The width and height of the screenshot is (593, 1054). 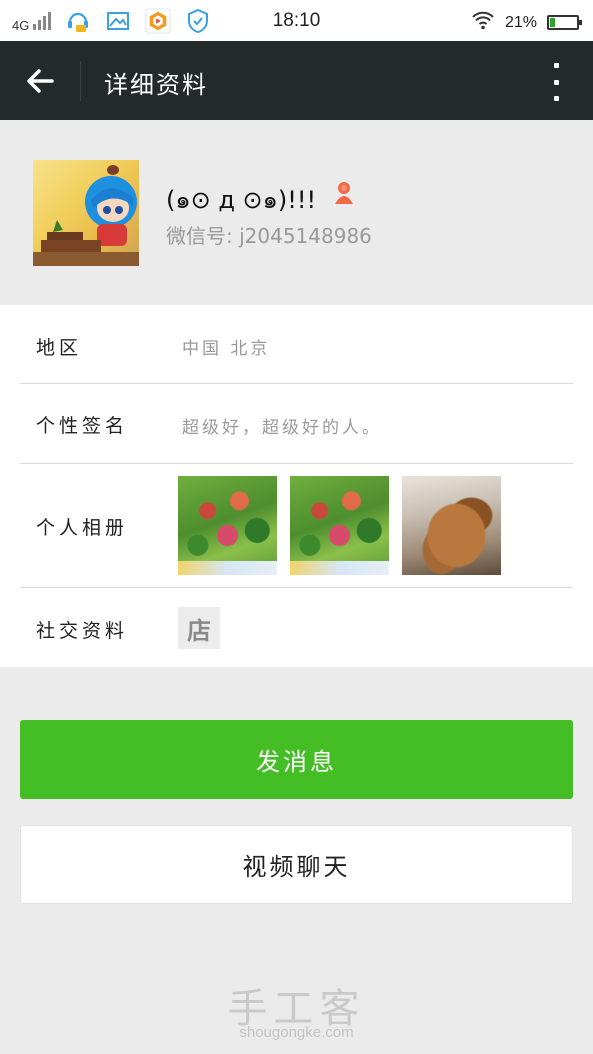 I want to click on status-right-icons: 21%, so click(x=526, y=22).